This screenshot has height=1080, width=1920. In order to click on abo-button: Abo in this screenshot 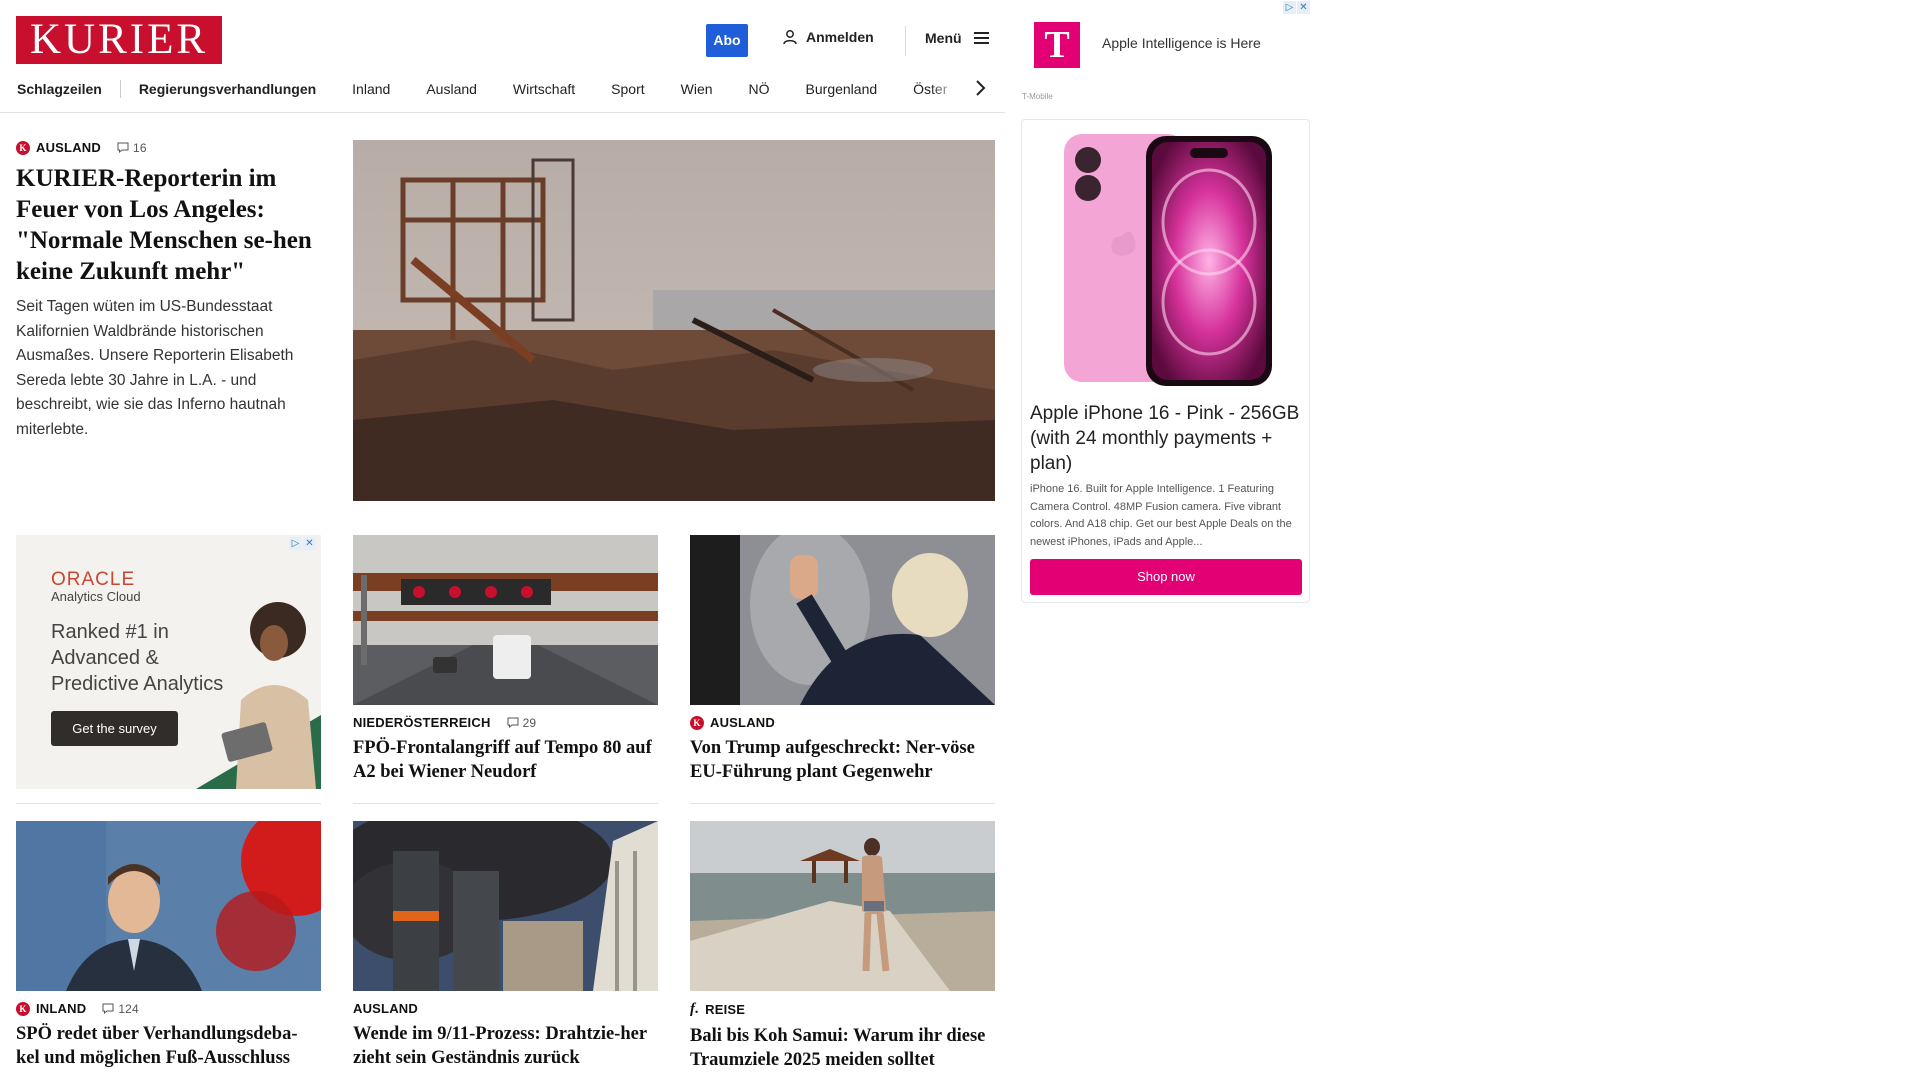, I will do `click(727, 40)`.